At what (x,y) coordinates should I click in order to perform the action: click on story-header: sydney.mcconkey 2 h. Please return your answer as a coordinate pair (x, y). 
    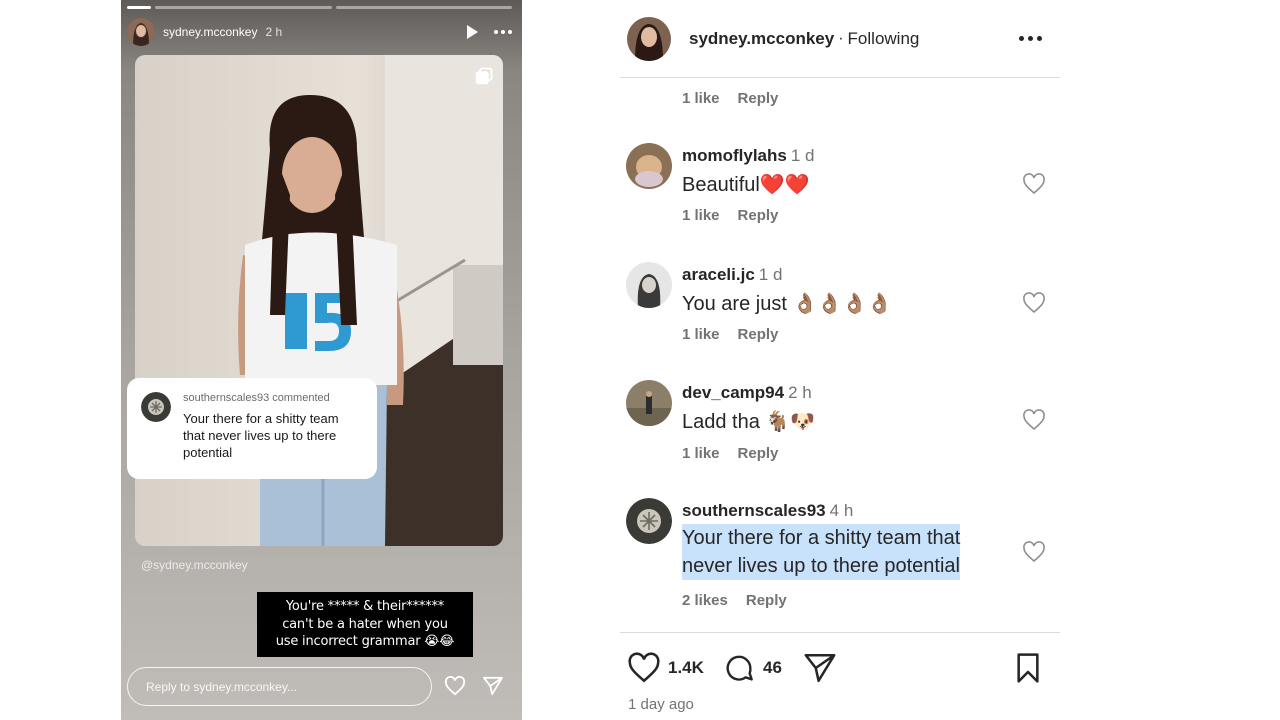
    Looking at the image, I should click on (319, 32).